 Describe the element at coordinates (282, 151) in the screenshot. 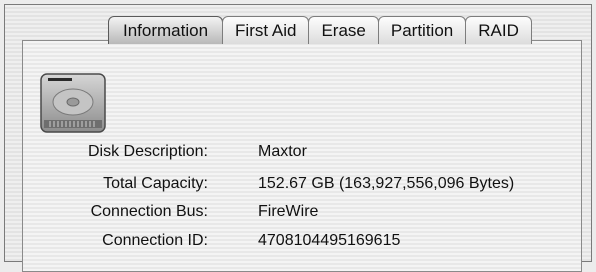

I see `disk-description-value: Maxtor` at that location.